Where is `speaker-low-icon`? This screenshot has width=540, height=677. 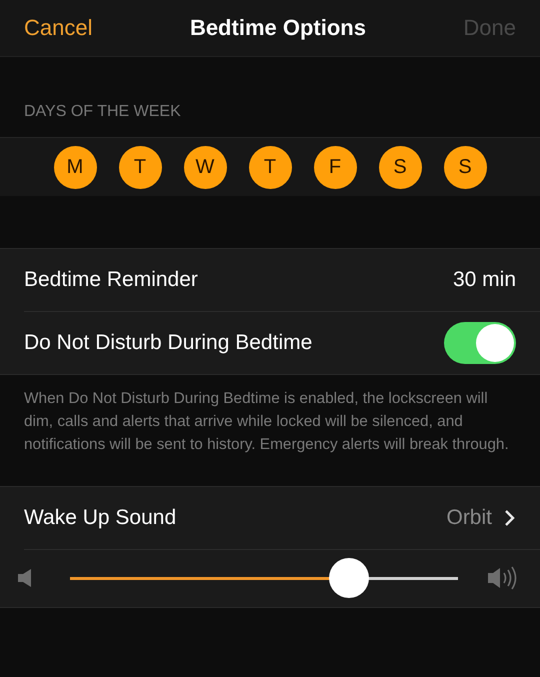
speaker-low-icon is located at coordinates (25, 578).